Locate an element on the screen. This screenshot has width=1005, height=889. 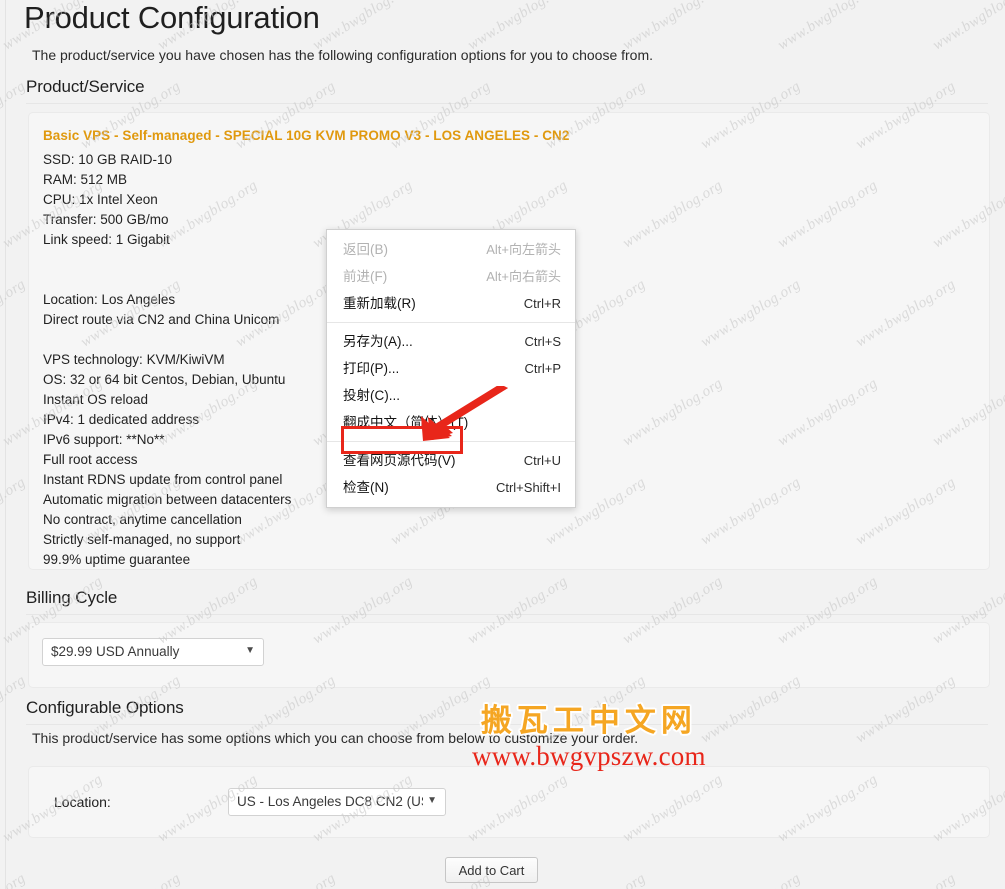
context-menu-item: 重新加载(R) Ctrl+R is located at coordinates (451, 303).